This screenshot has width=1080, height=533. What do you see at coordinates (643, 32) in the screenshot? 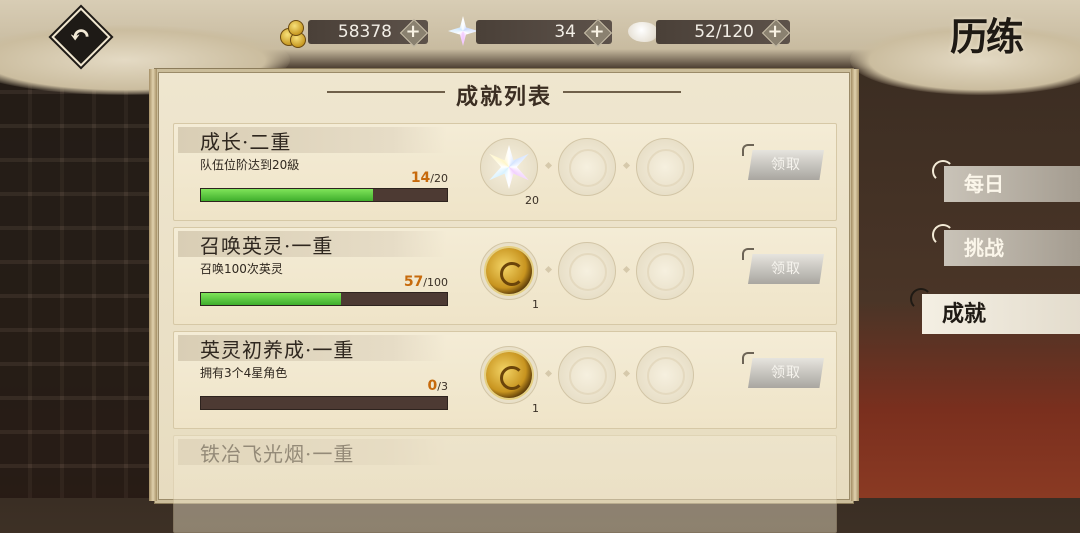
I see `bread-stamina-icon` at bounding box center [643, 32].